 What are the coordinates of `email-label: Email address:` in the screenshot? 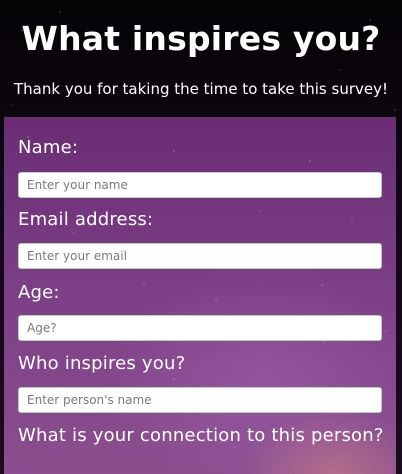 It's located at (86, 219).